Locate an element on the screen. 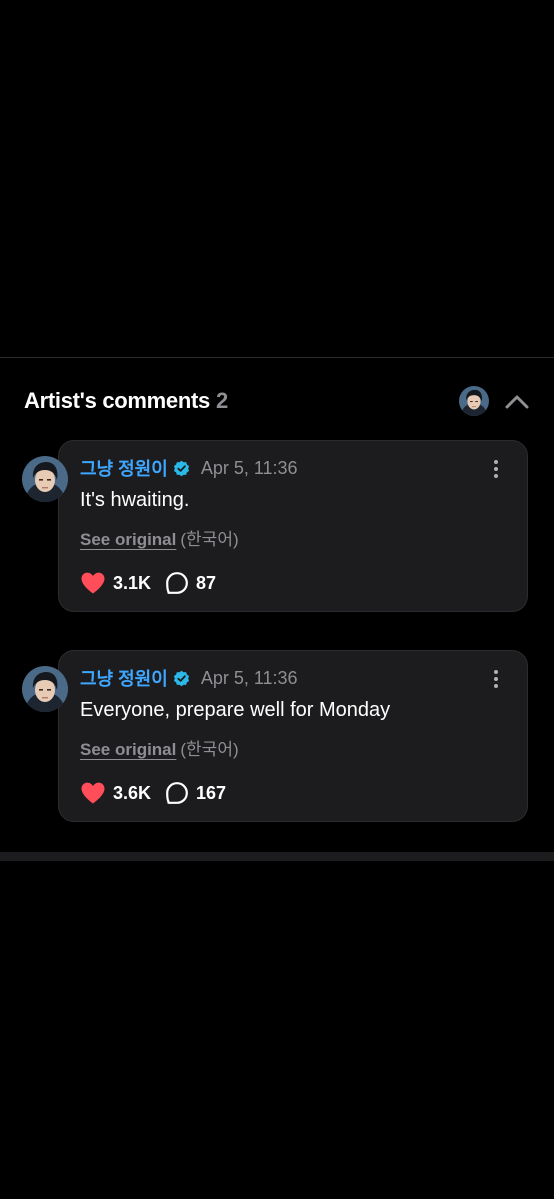  comment-text: It's hwaiting. is located at coordinates (135, 500).